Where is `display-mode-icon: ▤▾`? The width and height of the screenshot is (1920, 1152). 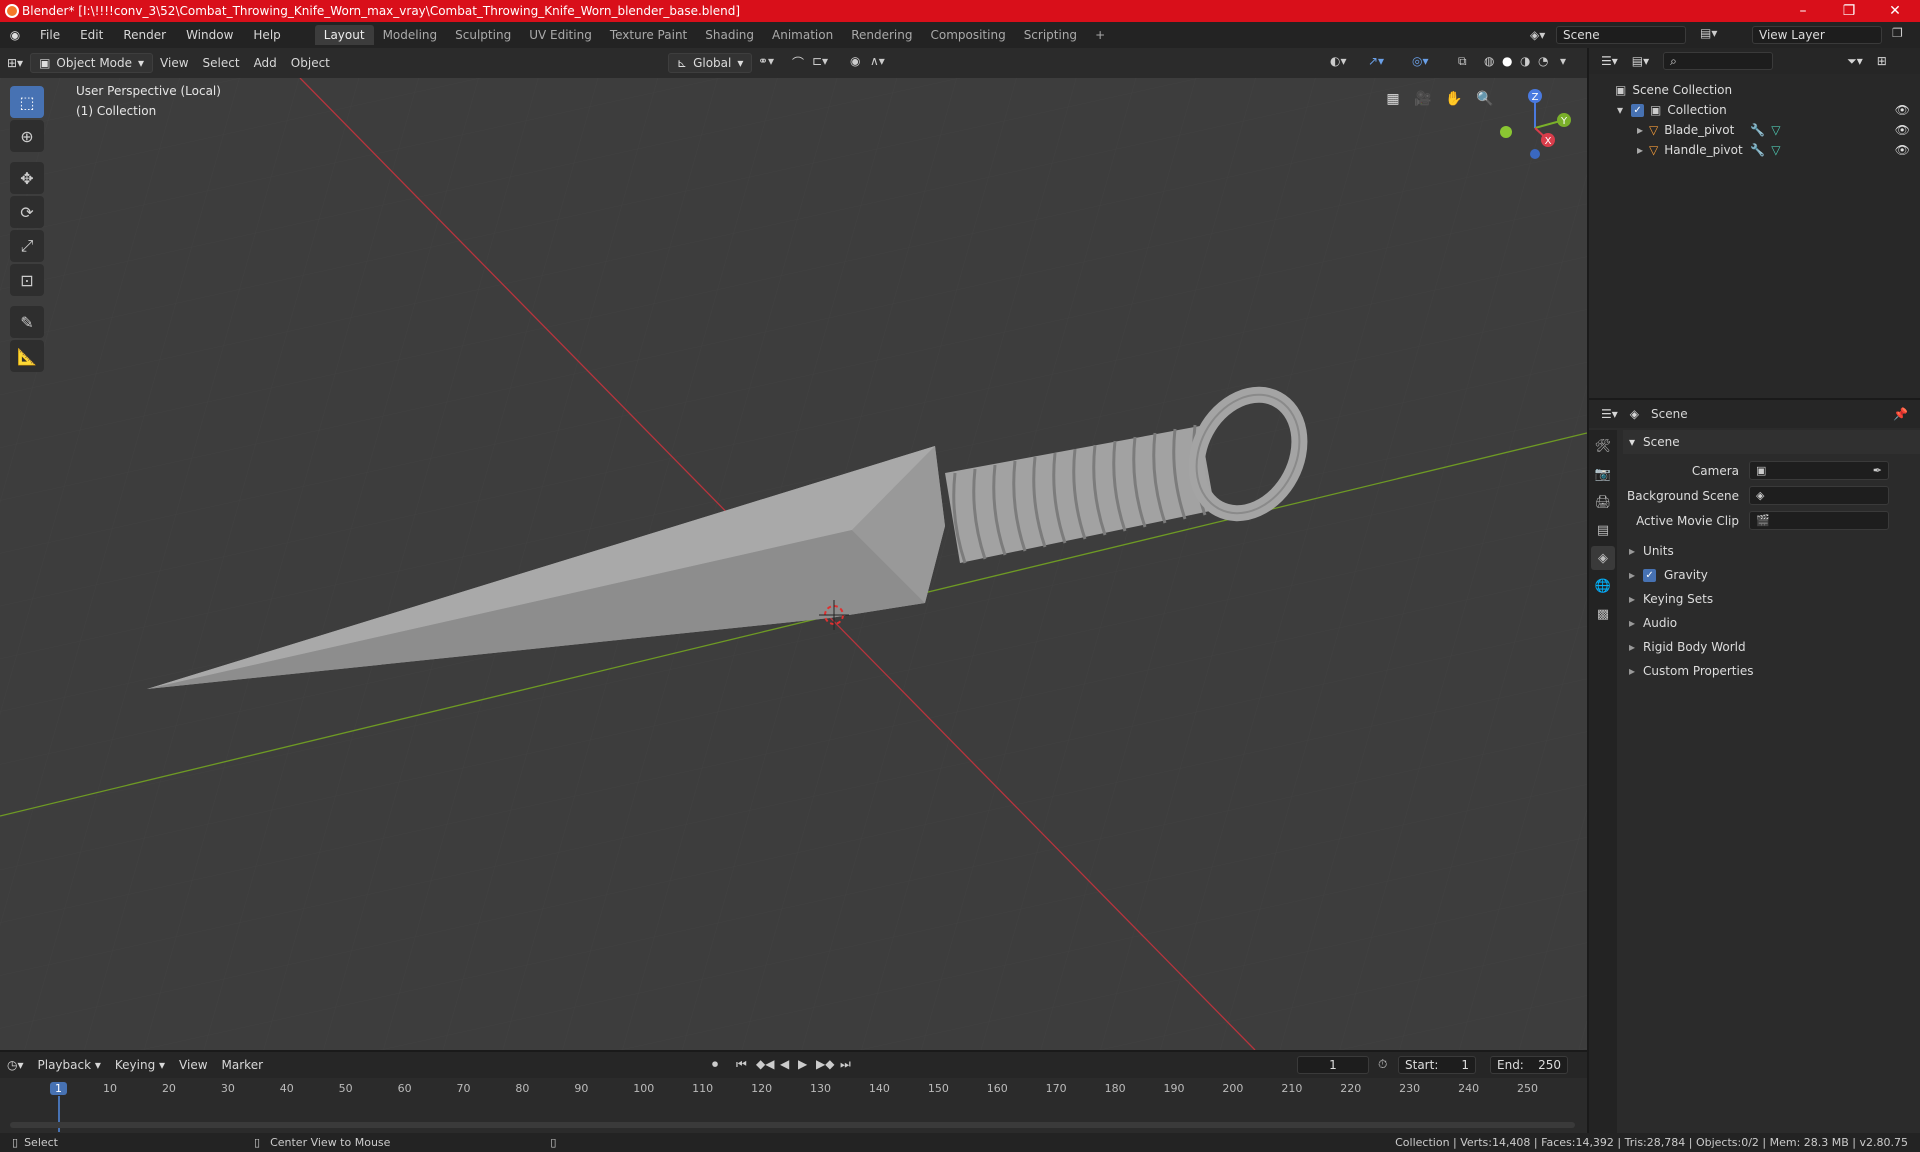 display-mode-icon: ▤▾ is located at coordinates (1640, 61).